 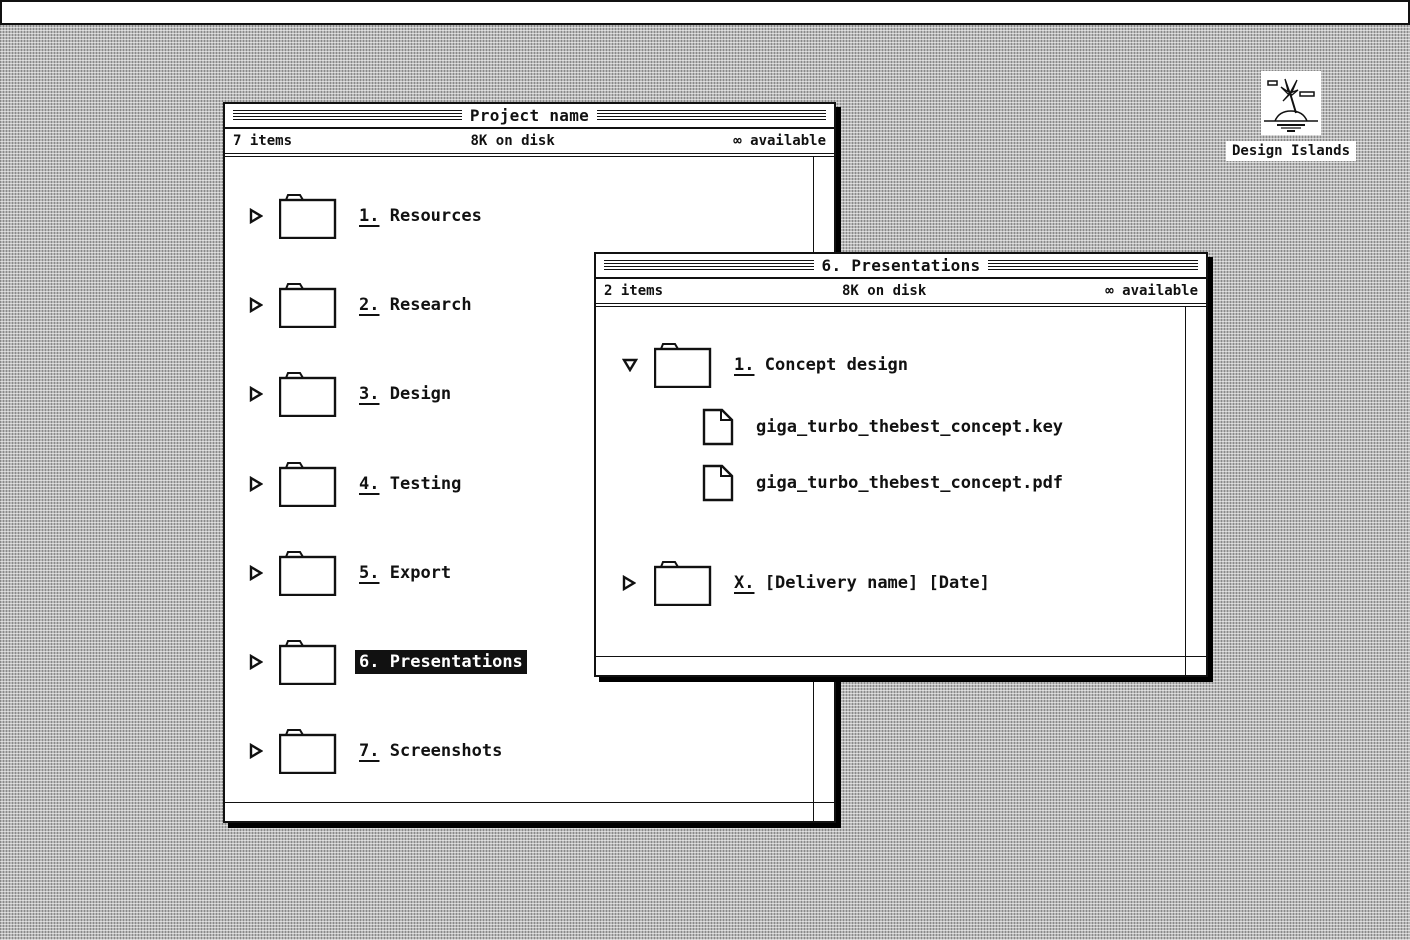 What do you see at coordinates (877, 583) in the screenshot?
I see `folder-label: [Delivery name] [Date]` at bounding box center [877, 583].